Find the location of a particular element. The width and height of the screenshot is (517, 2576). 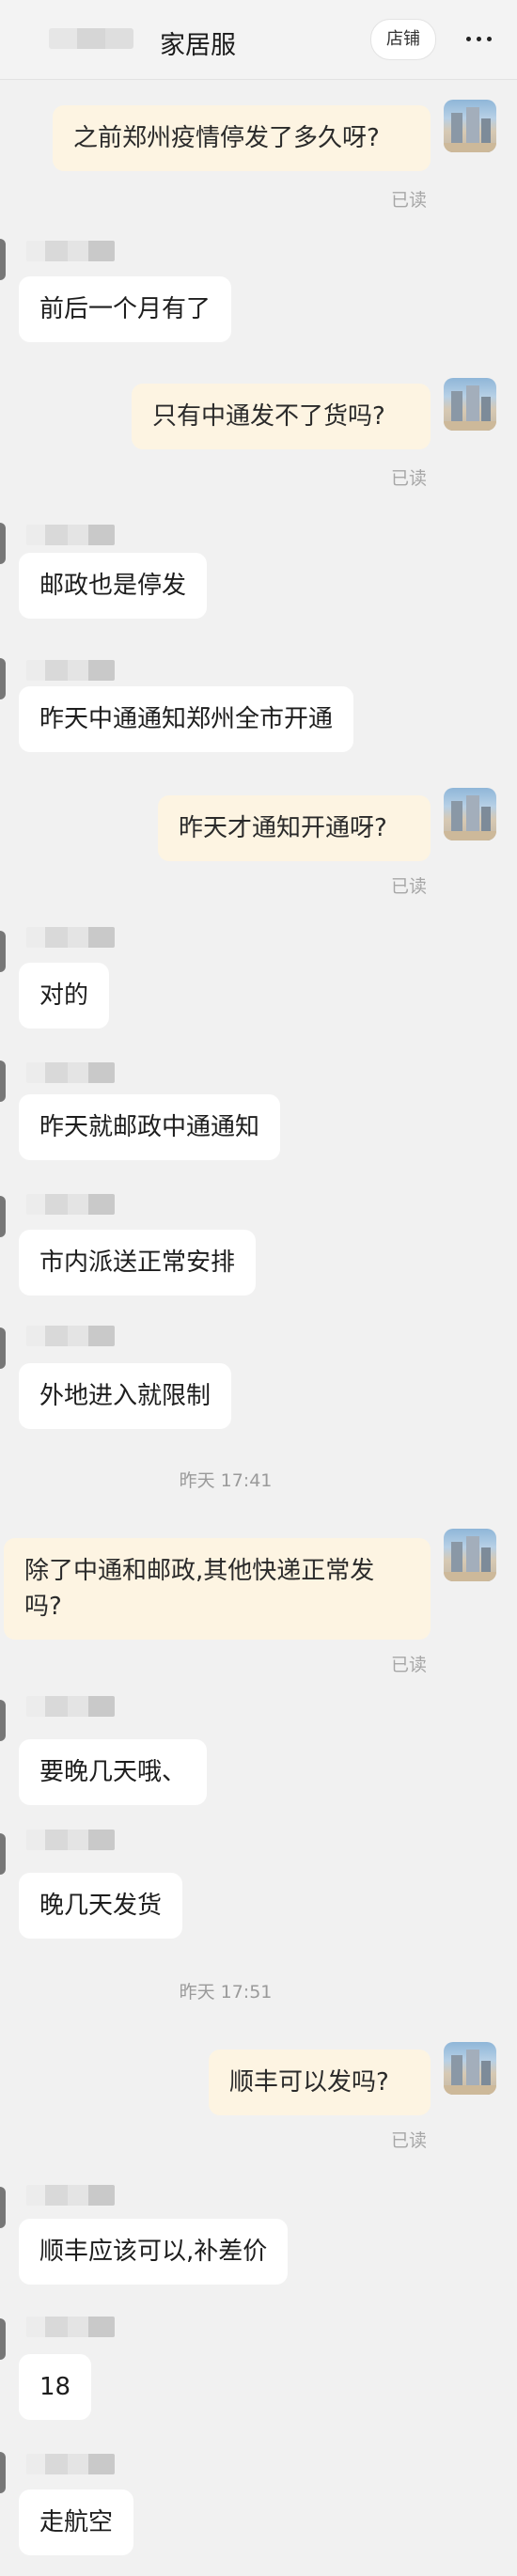

message-bubble-outgoing: 除了中通和邮政,其他快递正常发吗? is located at coordinates (217, 1589).